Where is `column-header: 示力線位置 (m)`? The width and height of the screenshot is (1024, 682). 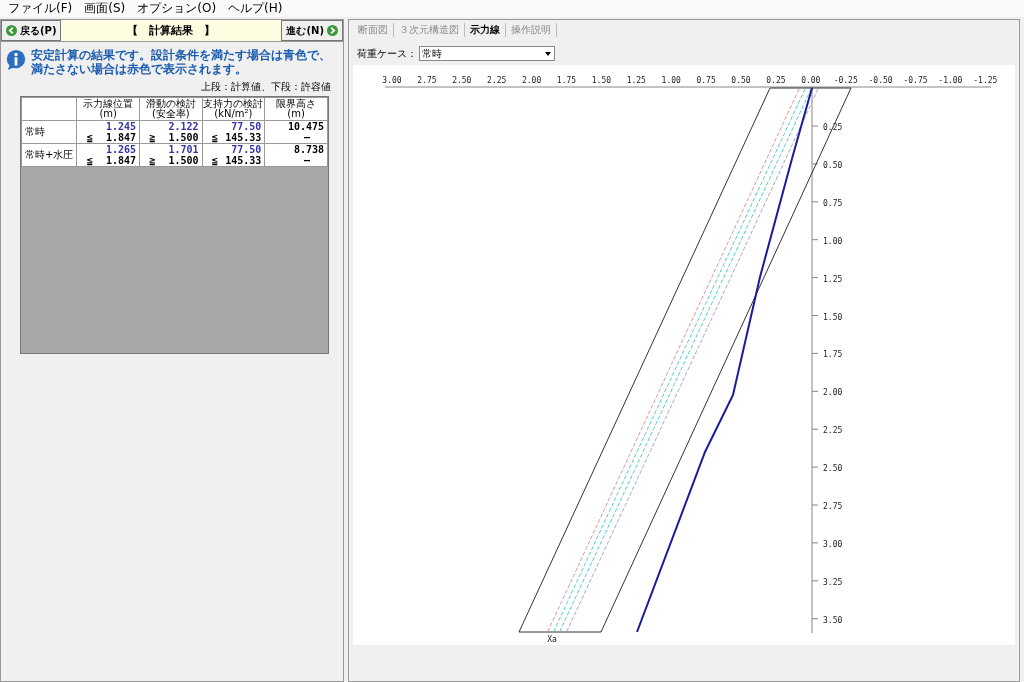
column-header: 示力線位置 (m) is located at coordinates (108, 109).